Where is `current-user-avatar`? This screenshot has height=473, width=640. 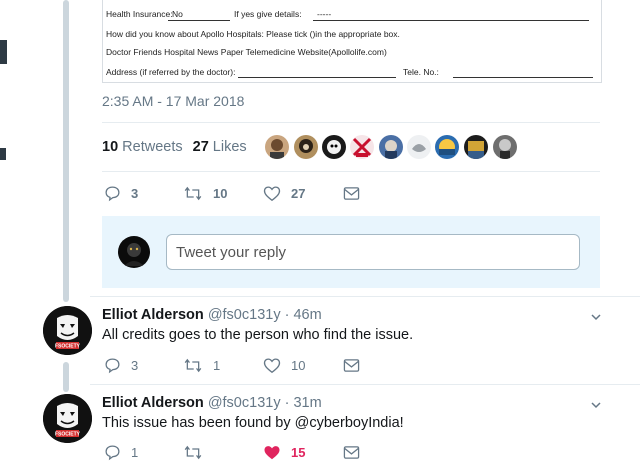
current-user-avatar is located at coordinates (134, 252).